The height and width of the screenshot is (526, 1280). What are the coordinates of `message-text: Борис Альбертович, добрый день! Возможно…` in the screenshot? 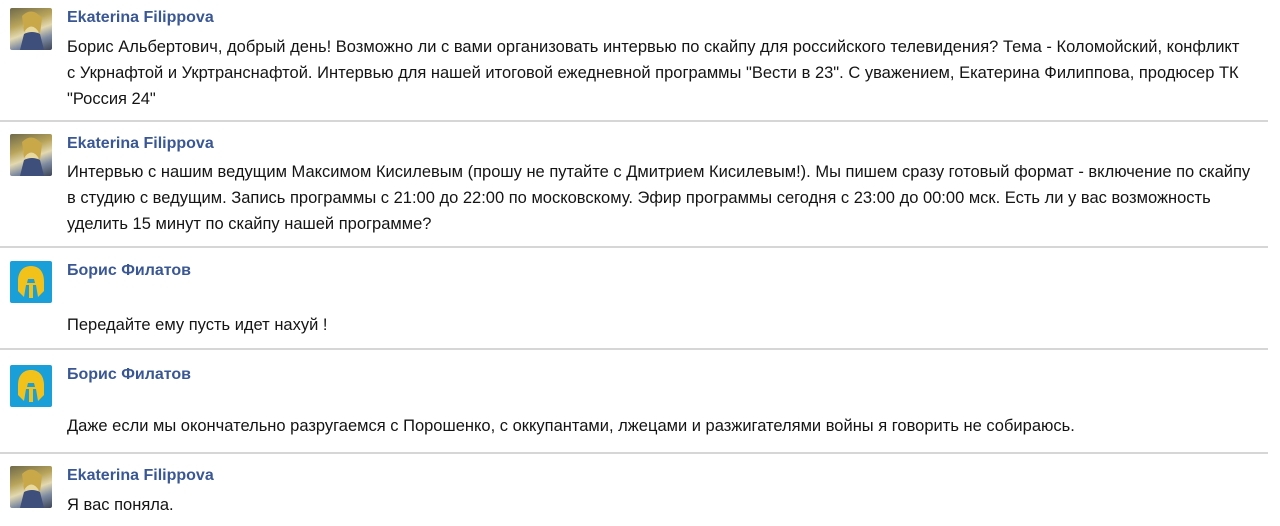 It's located at (653, 73).